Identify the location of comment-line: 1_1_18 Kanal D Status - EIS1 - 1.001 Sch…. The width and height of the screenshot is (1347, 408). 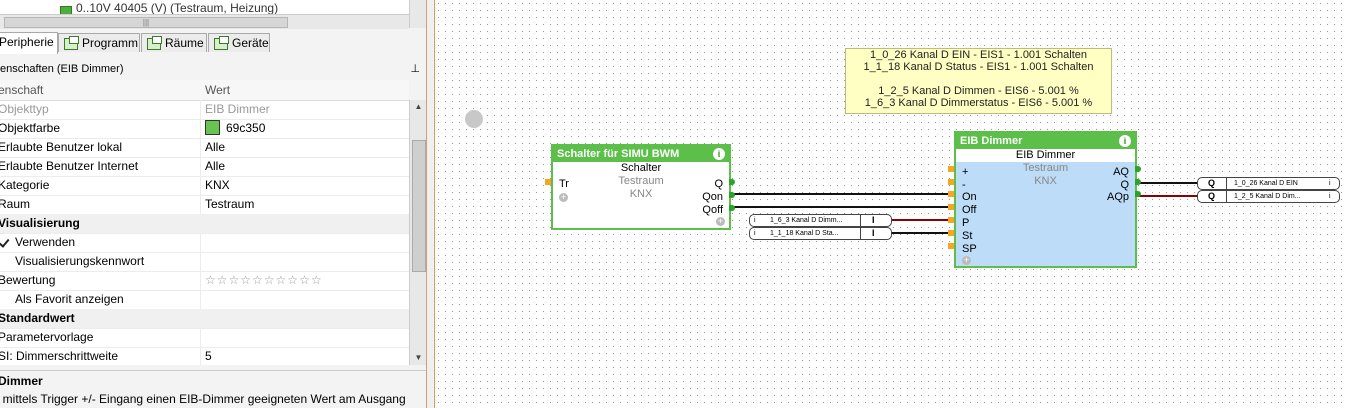
(978, 67).